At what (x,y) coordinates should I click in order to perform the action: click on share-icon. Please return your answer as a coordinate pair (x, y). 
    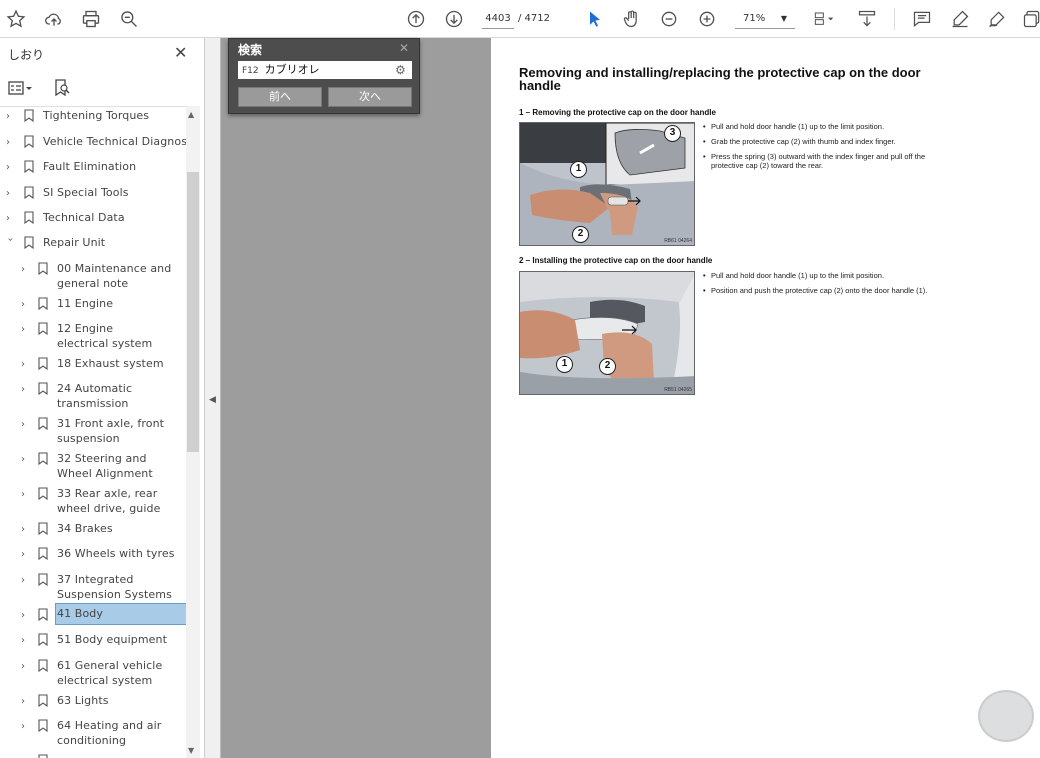
    Looking at the image, I should click on (1030, 19).